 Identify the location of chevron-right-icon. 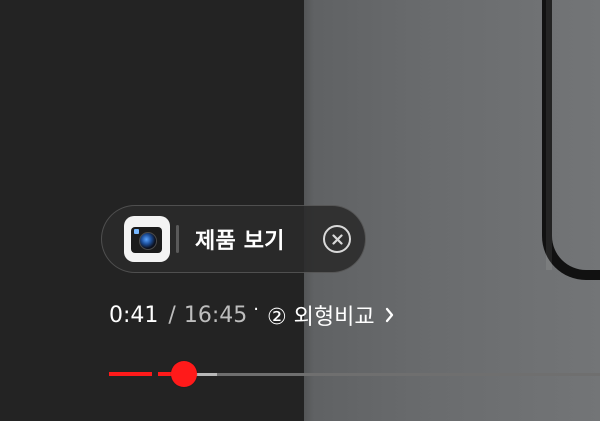
(390, 315).